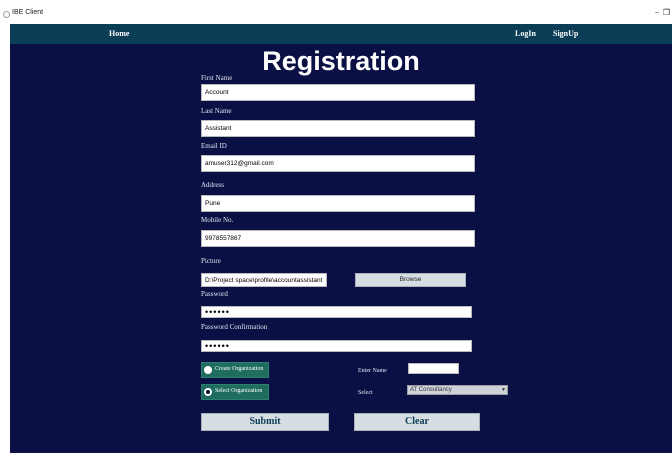  What do you see at coordinates (336, 312) in the screenshot?
I see `password-field: ••••••` at bounding box center [336, 312].